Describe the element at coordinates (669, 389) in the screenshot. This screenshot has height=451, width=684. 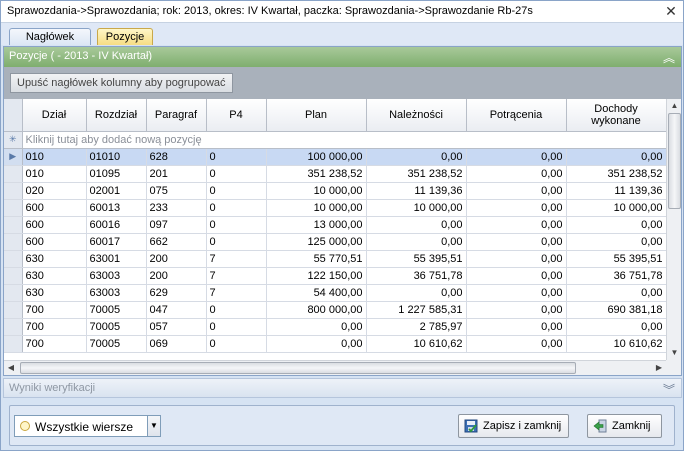
I see `expand-icon: ︾` at that location.